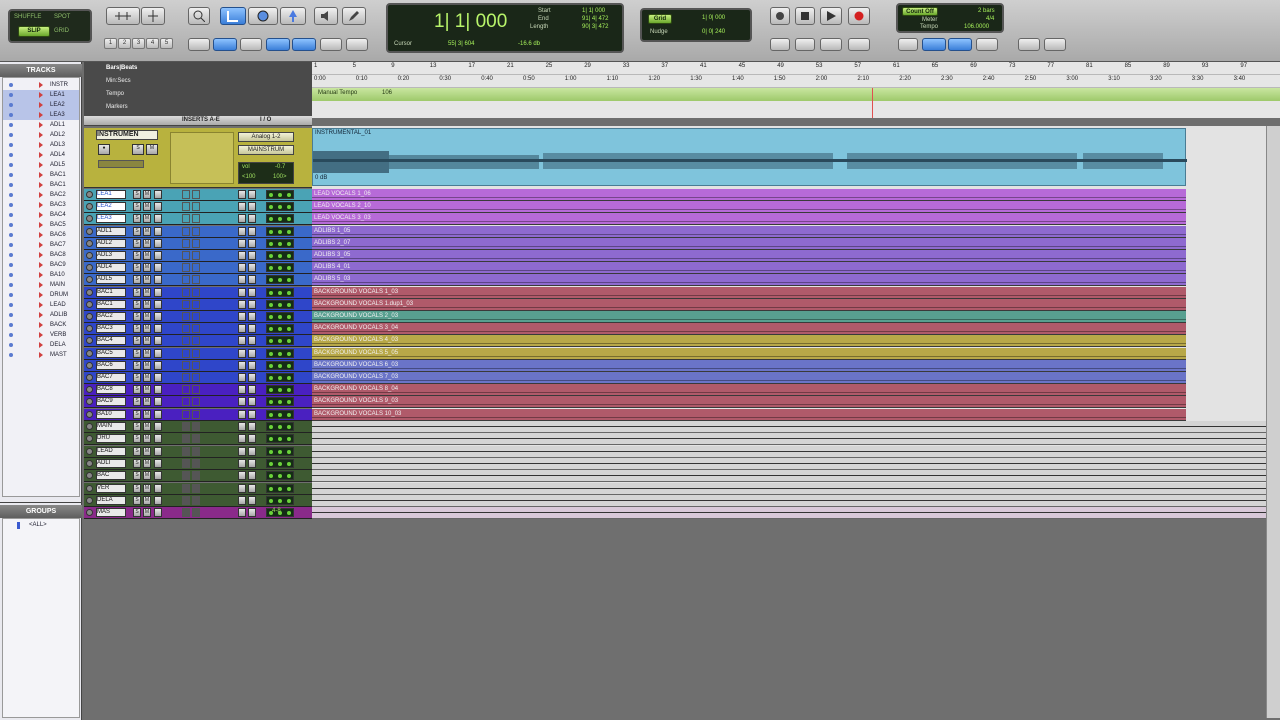 This screenshot has height=720, width=1280. I want to click on rec-enable-button: ●, so click(104, 149).